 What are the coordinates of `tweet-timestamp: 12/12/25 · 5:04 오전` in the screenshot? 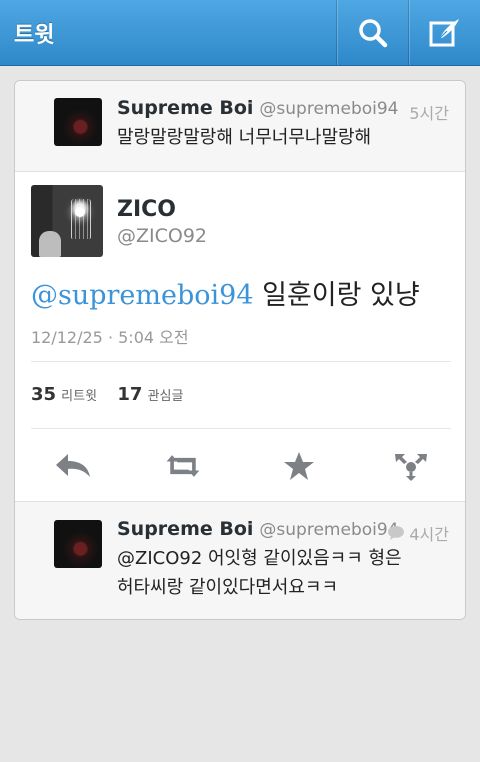 It's located at (110, 337).